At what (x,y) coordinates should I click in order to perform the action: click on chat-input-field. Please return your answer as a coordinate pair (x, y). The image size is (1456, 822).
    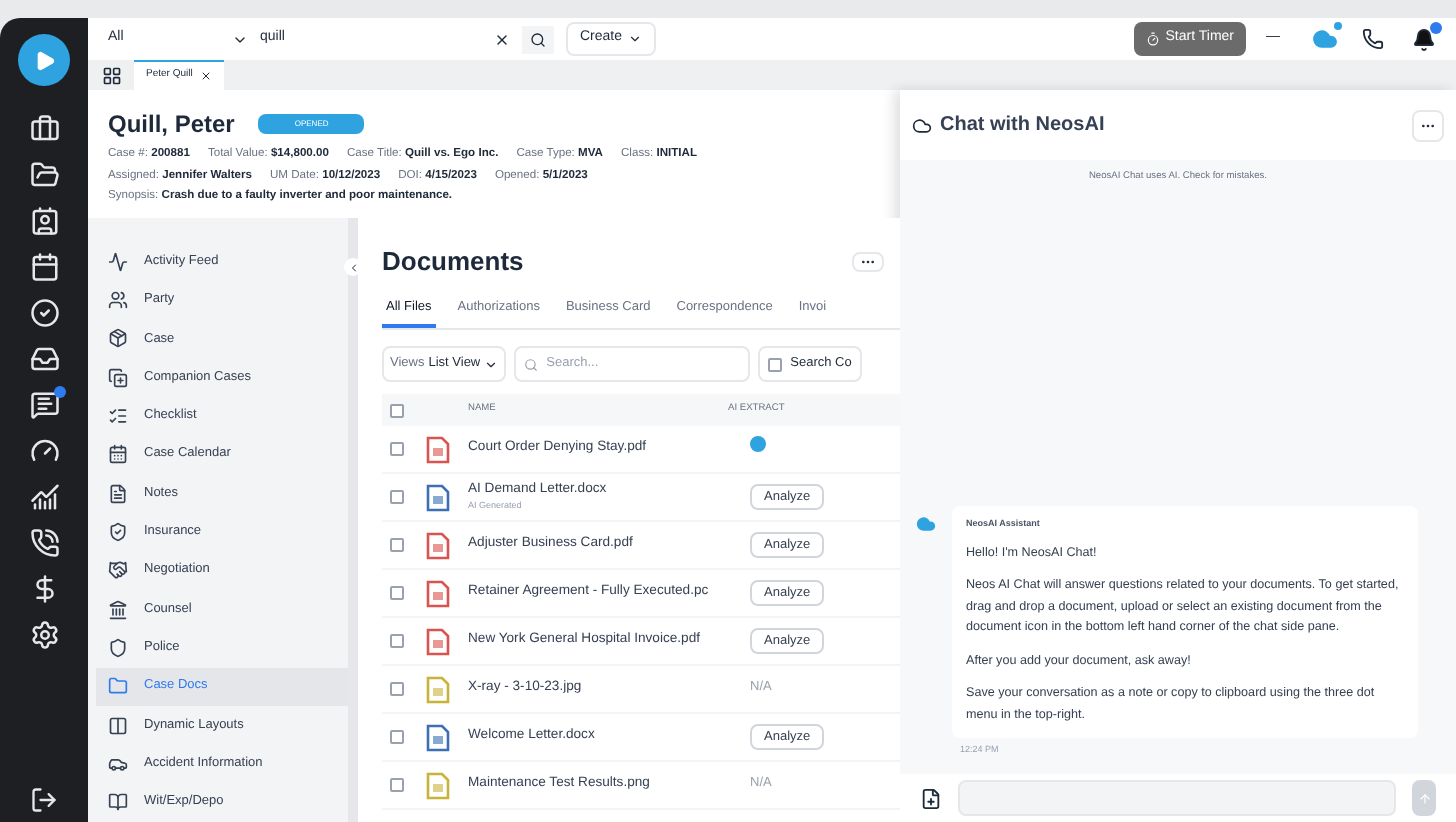
    Looking at the image, I should click on (1177, 798).